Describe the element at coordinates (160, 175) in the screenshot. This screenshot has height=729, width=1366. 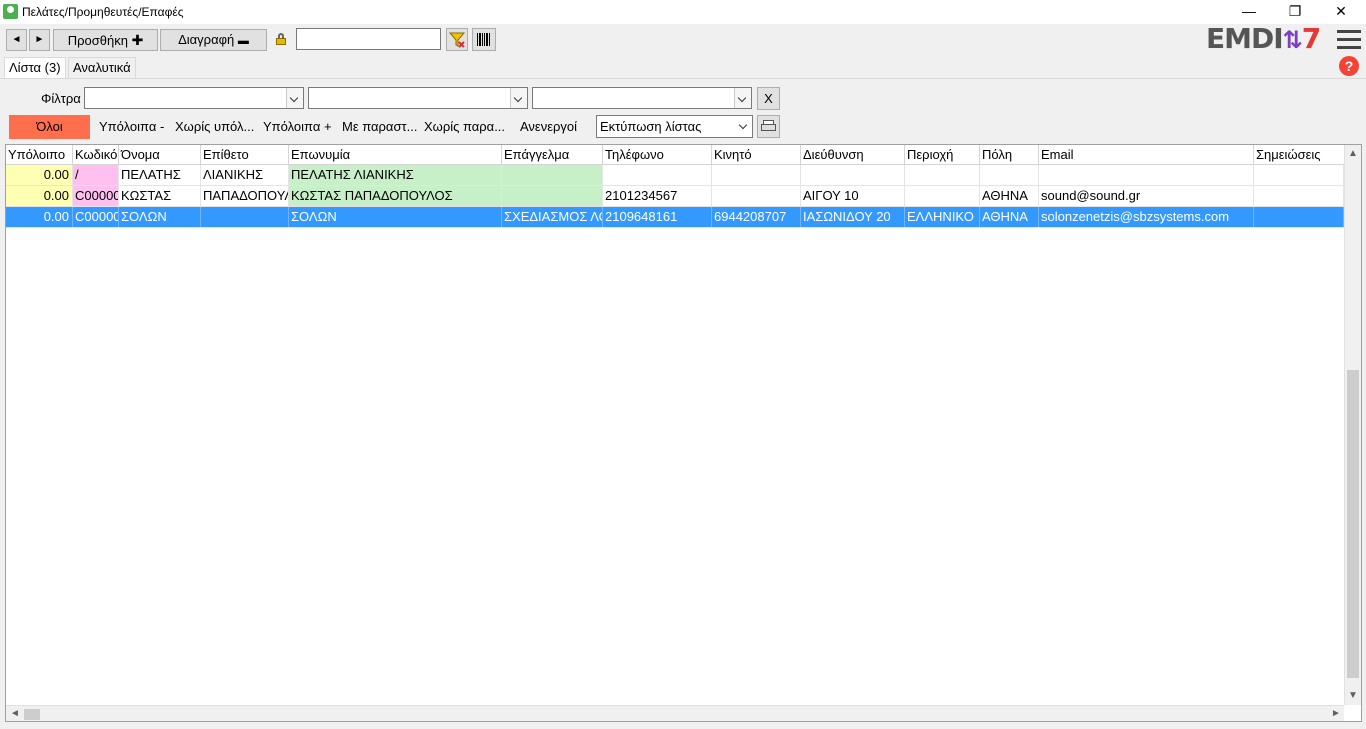
I see `cell-first-name: ΠΕΛΑΤΗΣ` at that location.